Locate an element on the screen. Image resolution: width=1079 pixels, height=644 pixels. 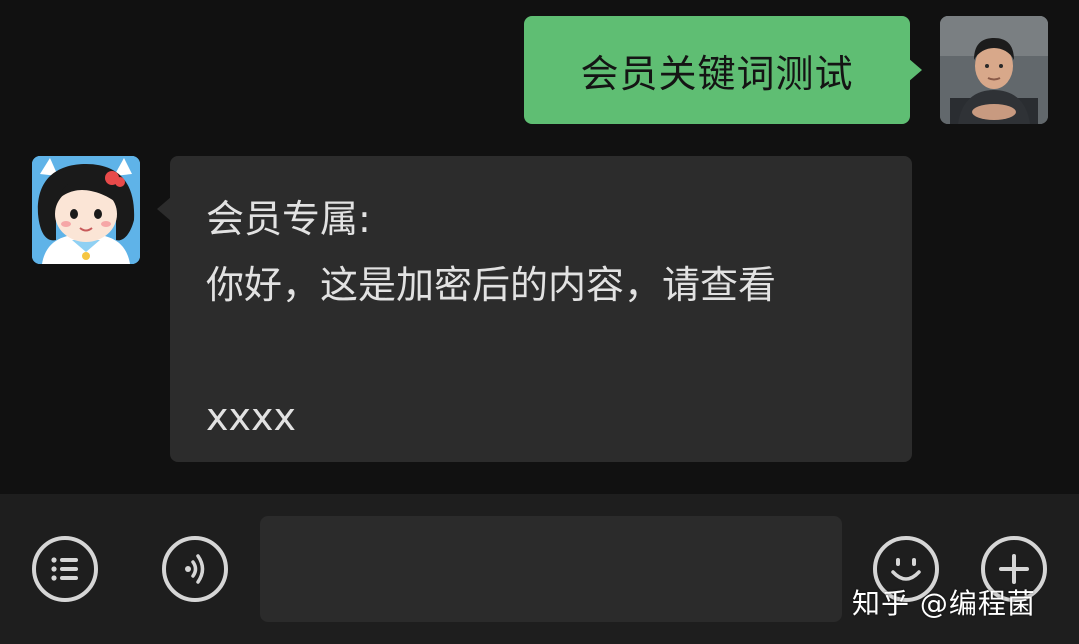
menu-toggle-button is located at coordinates (65, 569).